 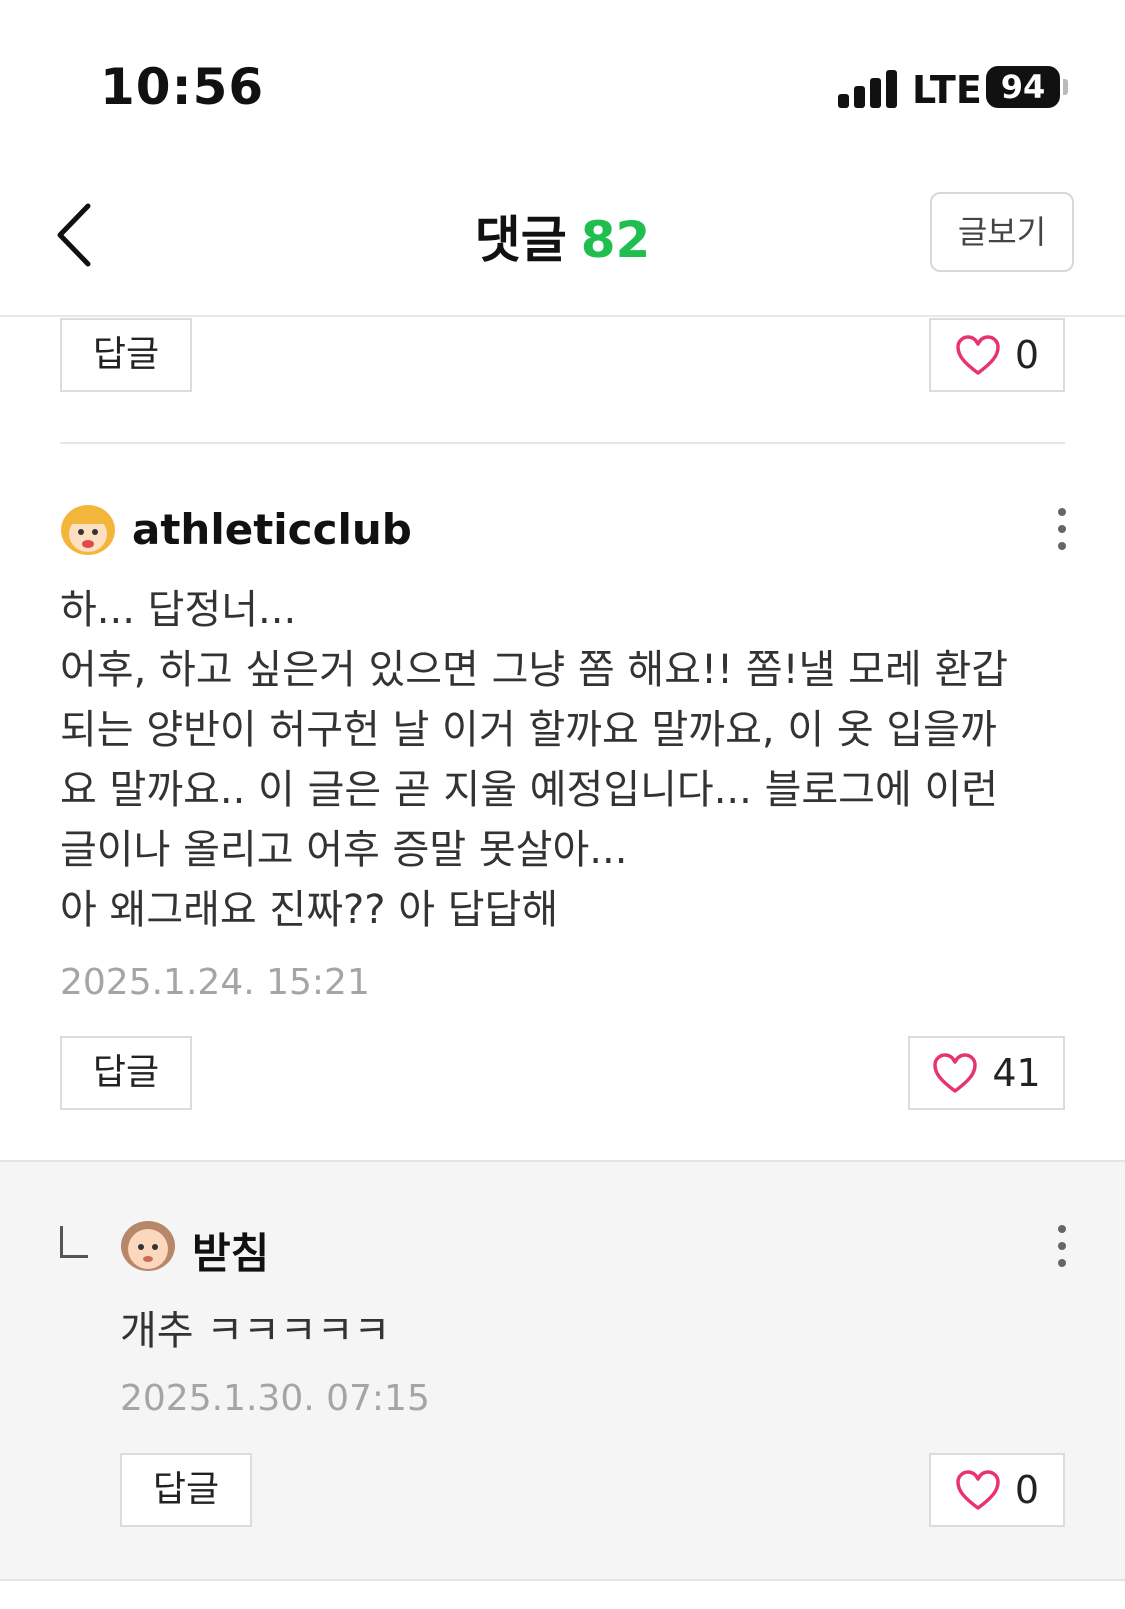 What do you see at coordinates (182, 87) in the screenshot?
I see `status-time: 10:56` at bounding box center [182, 87].